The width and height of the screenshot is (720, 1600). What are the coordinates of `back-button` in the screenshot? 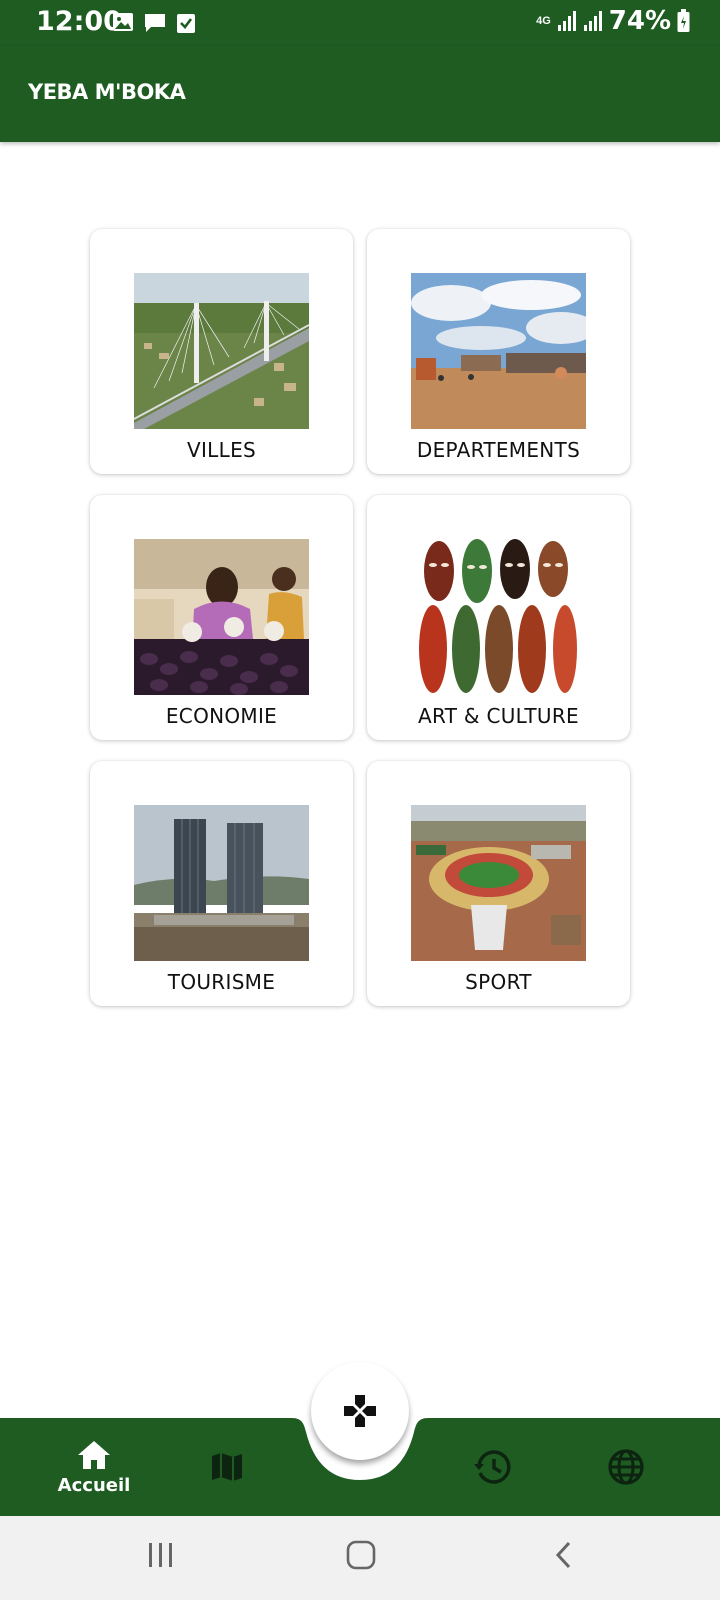 It's located at (563, 1557).